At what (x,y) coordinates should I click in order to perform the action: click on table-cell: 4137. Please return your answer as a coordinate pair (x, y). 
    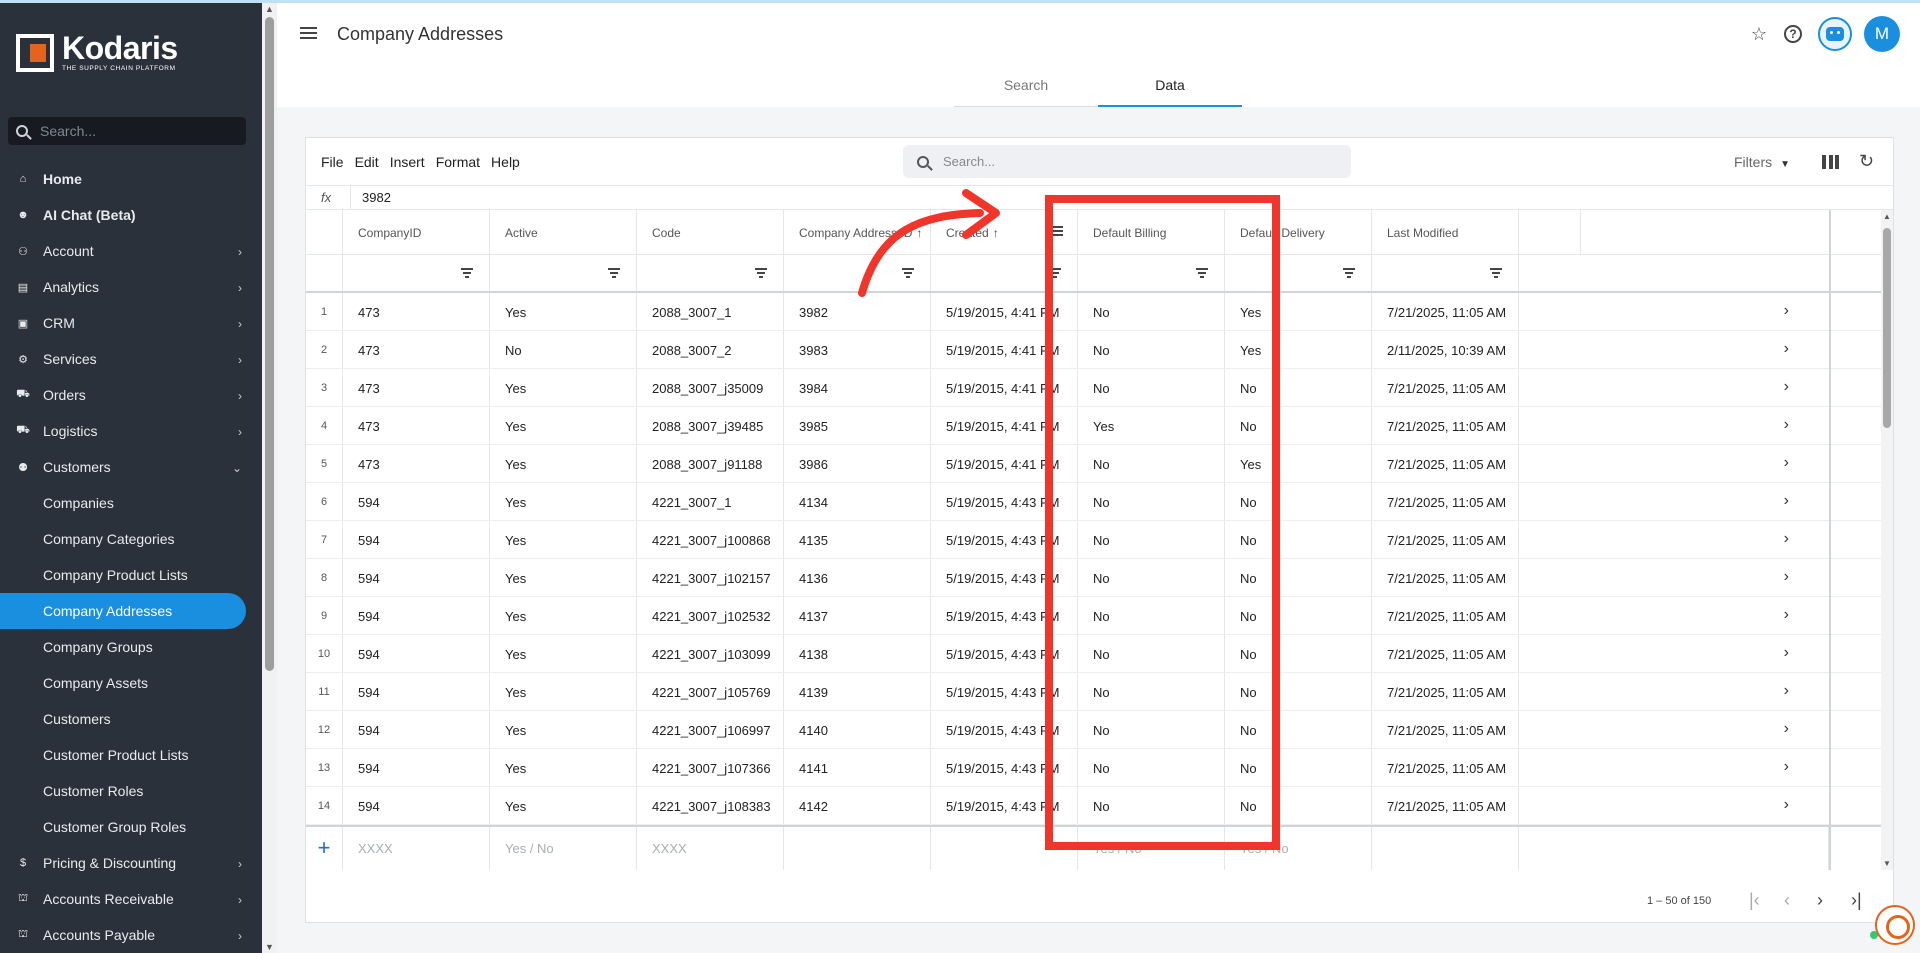
    Looking at the image, I should click on (857, 615).